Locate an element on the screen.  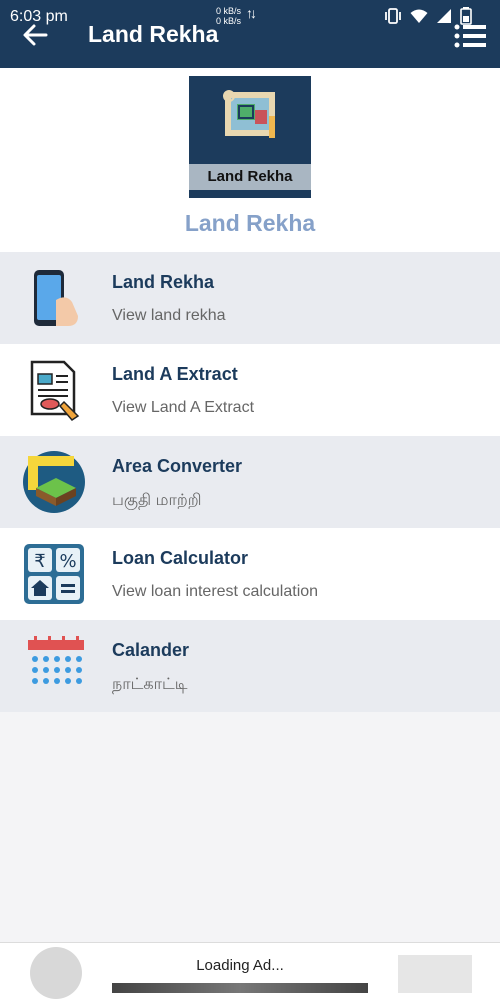
net-down-speed: 0 kB/s is located at coordinates (229, 21).